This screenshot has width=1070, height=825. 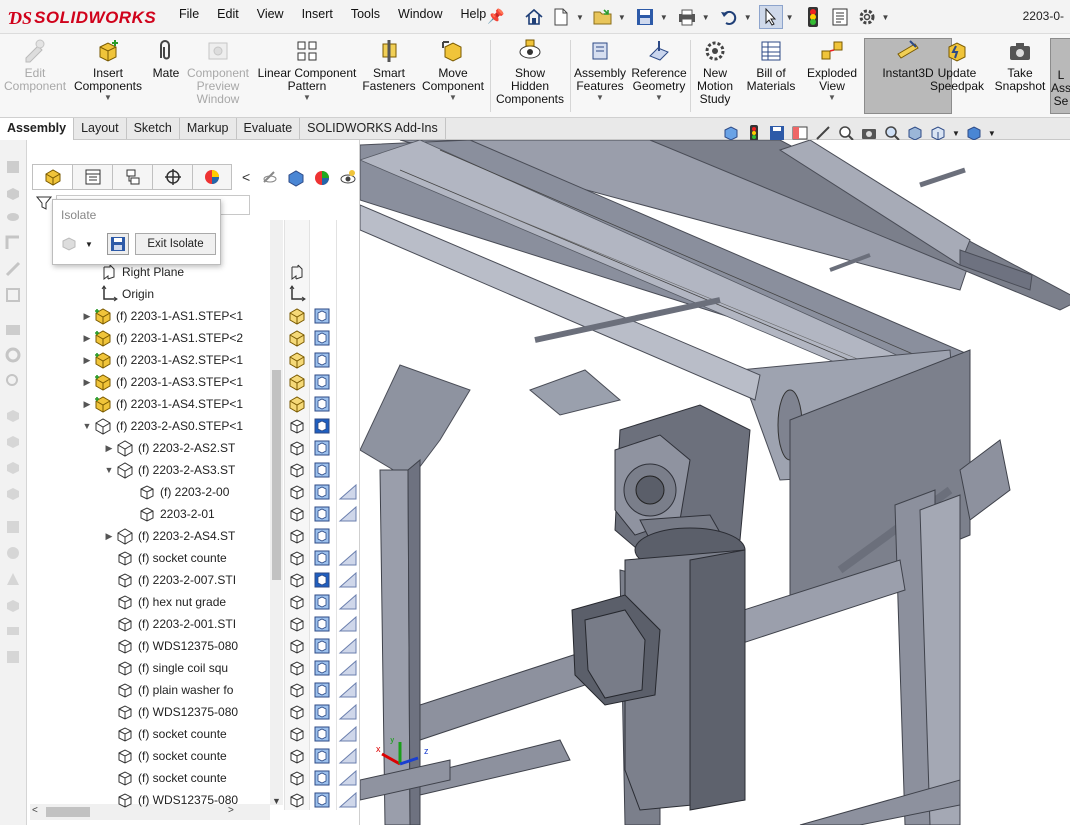 I want to click on large-assembly-settings-button: L Ass Se, so click(x=1060, y=76).